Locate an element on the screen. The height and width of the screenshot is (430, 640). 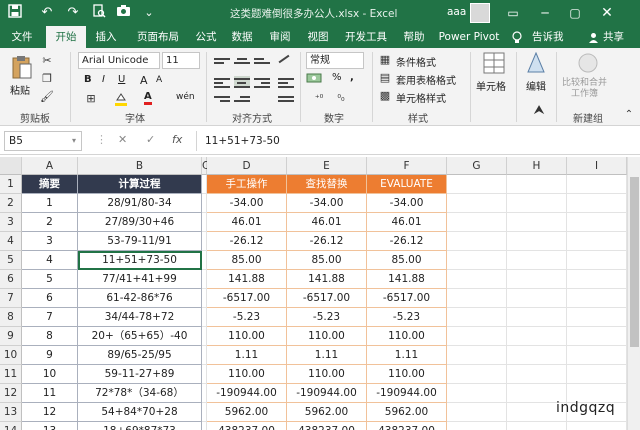
table-cell: 438237.00 is located at coordinates (327, 426).